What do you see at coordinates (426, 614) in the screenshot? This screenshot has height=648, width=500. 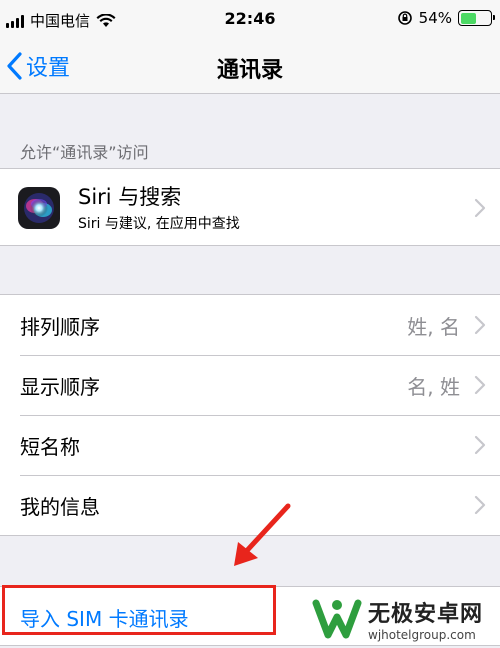 I see `watermark-title: 无极安卓网` at bounding box center [426, 614].